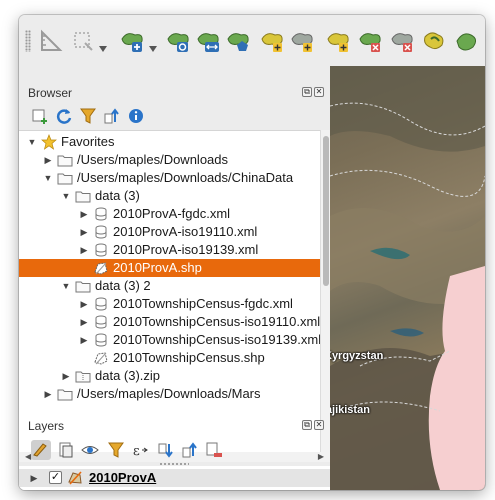  What do you see at coordinates (216, 339) in the screenshot?
I see `tree-row-label: 2010TownshipCensus-iso19139.xml` at bounding box center [216, 339].